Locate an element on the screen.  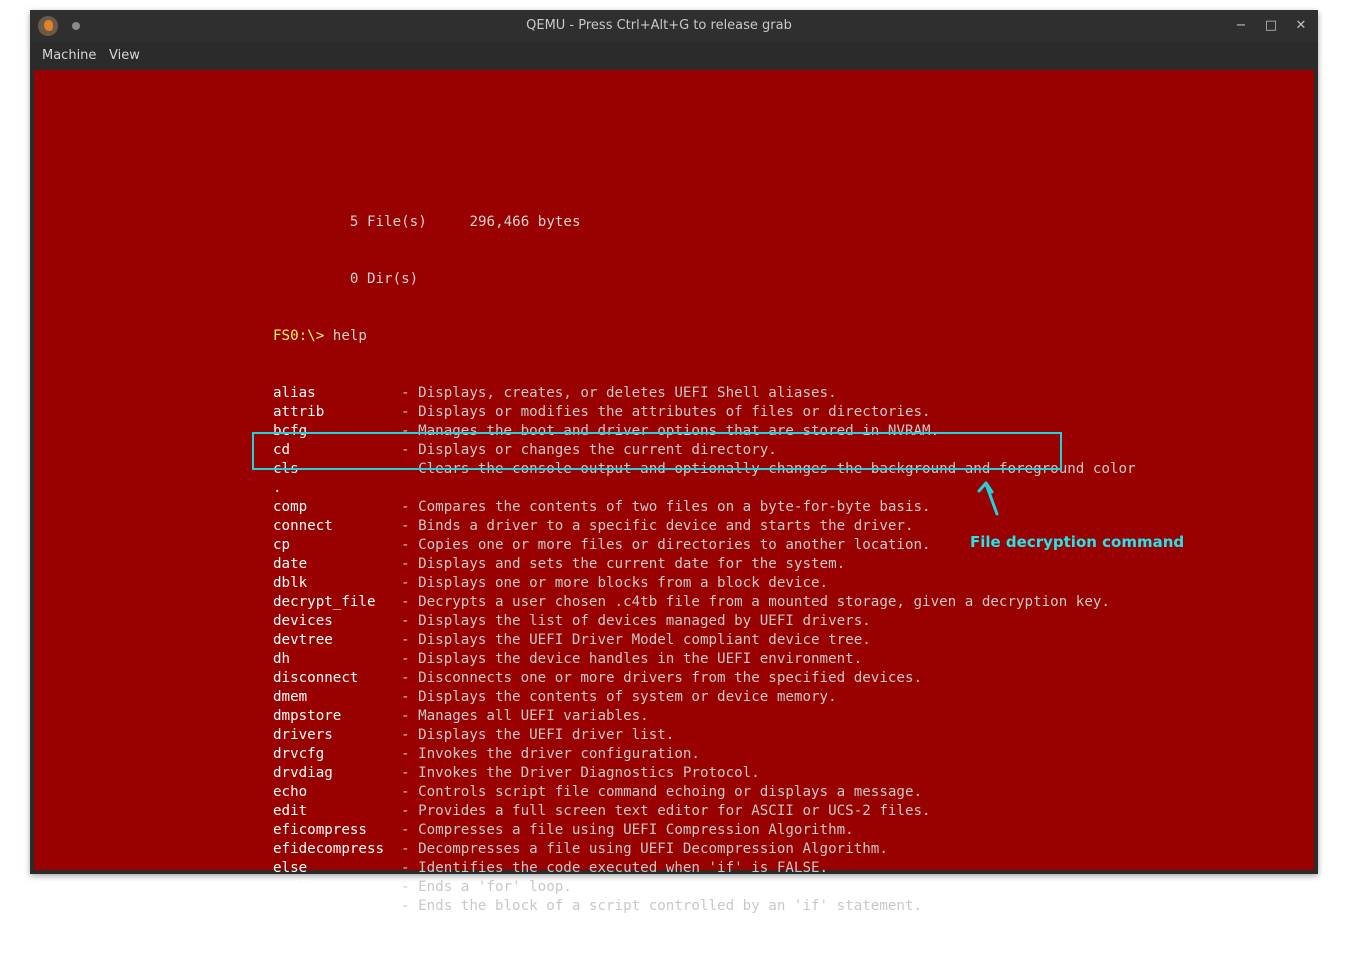
command-name: endif is located at coordinates (294, 906).